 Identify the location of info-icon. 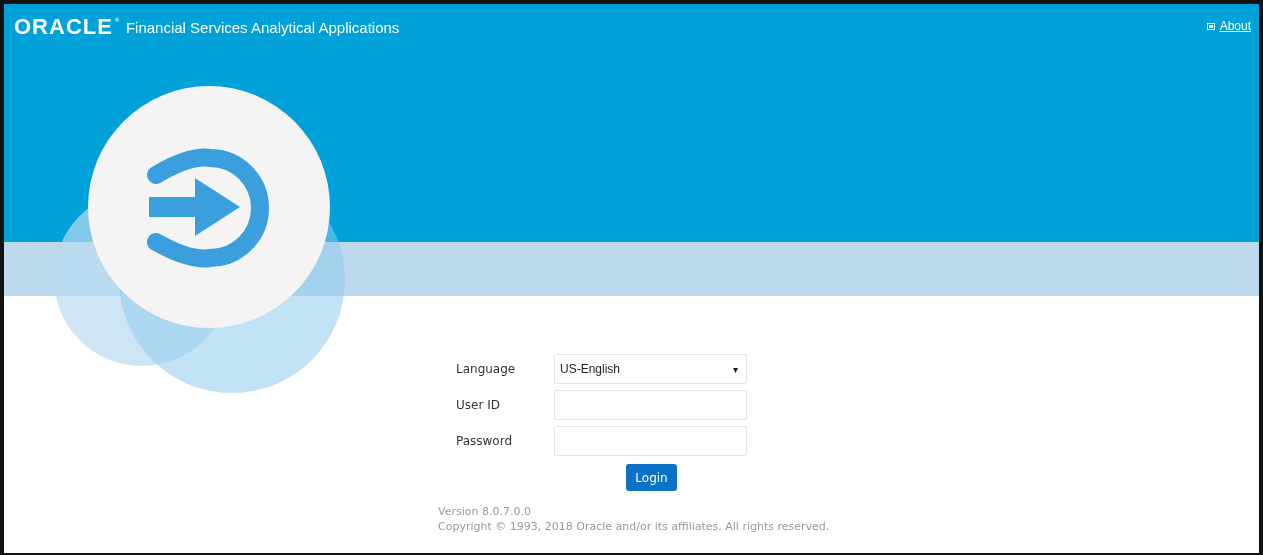
(1210, 26).